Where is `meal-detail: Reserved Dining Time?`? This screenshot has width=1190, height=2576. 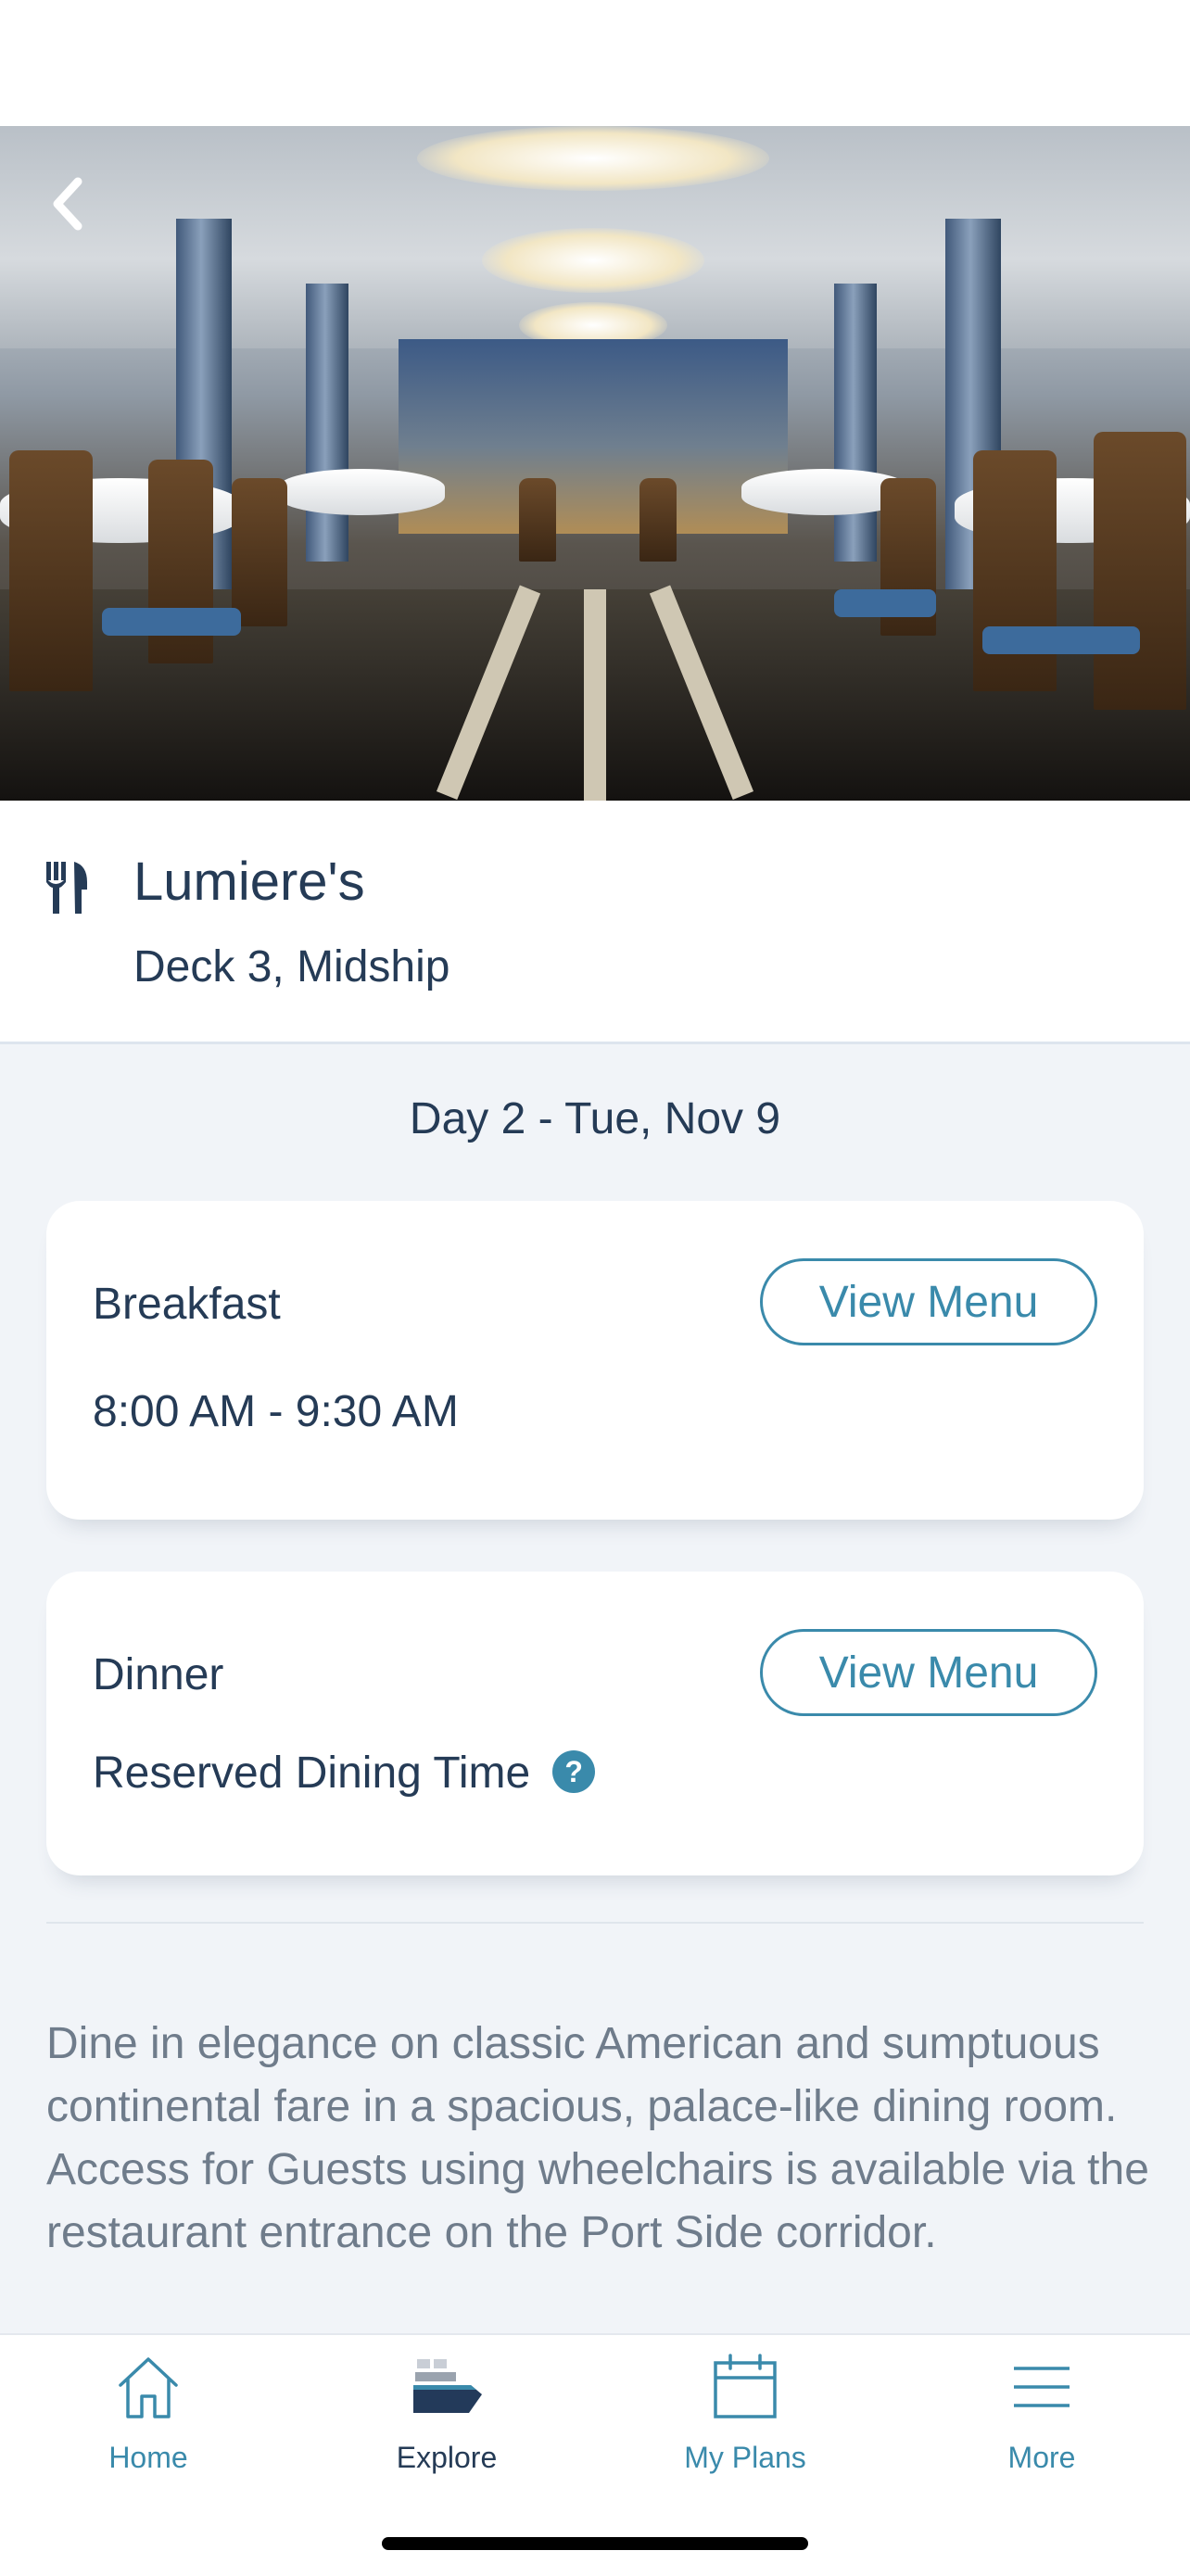 meal-detail: Reserved Dining Time? is located at coordinates (344, 1774).